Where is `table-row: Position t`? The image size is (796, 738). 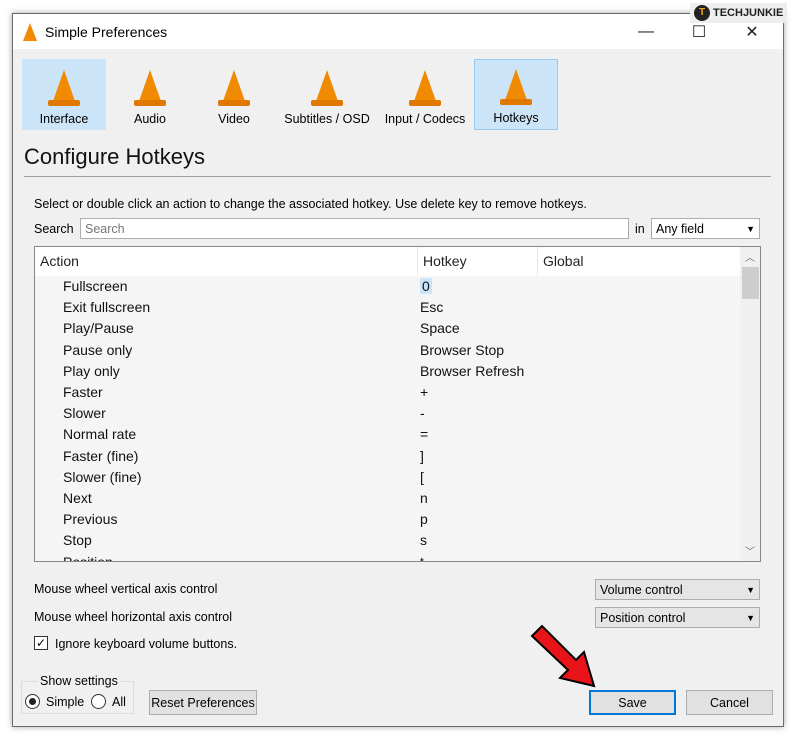 table-row: Position t is located at coordinates (387, 556).